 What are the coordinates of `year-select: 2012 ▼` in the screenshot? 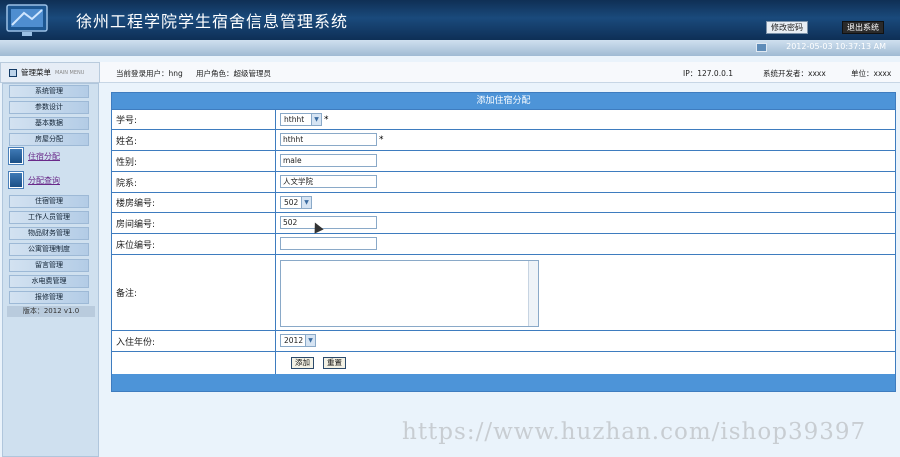 It's located at (298, 340).